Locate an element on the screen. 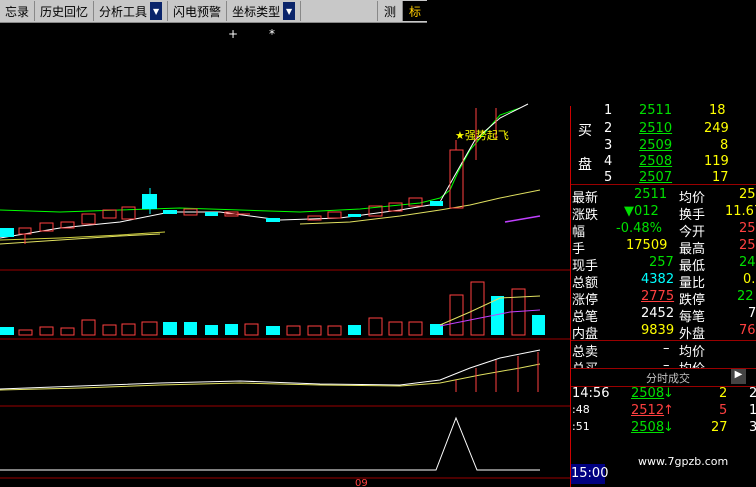 Image resolution: width=756 pixels, height=487 pixels. order-row: 2 2510 249 is located at coordinates (666, 128).